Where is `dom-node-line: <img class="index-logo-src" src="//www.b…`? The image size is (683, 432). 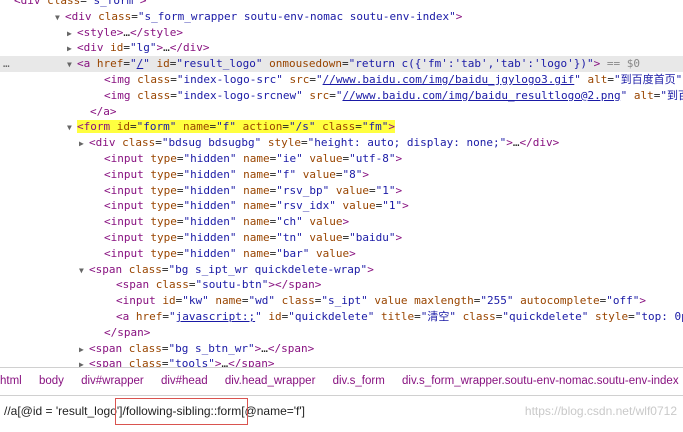
dom-node-line: <img class="index-logo-src" src="//www.b… is located at coordinates (341, 80).